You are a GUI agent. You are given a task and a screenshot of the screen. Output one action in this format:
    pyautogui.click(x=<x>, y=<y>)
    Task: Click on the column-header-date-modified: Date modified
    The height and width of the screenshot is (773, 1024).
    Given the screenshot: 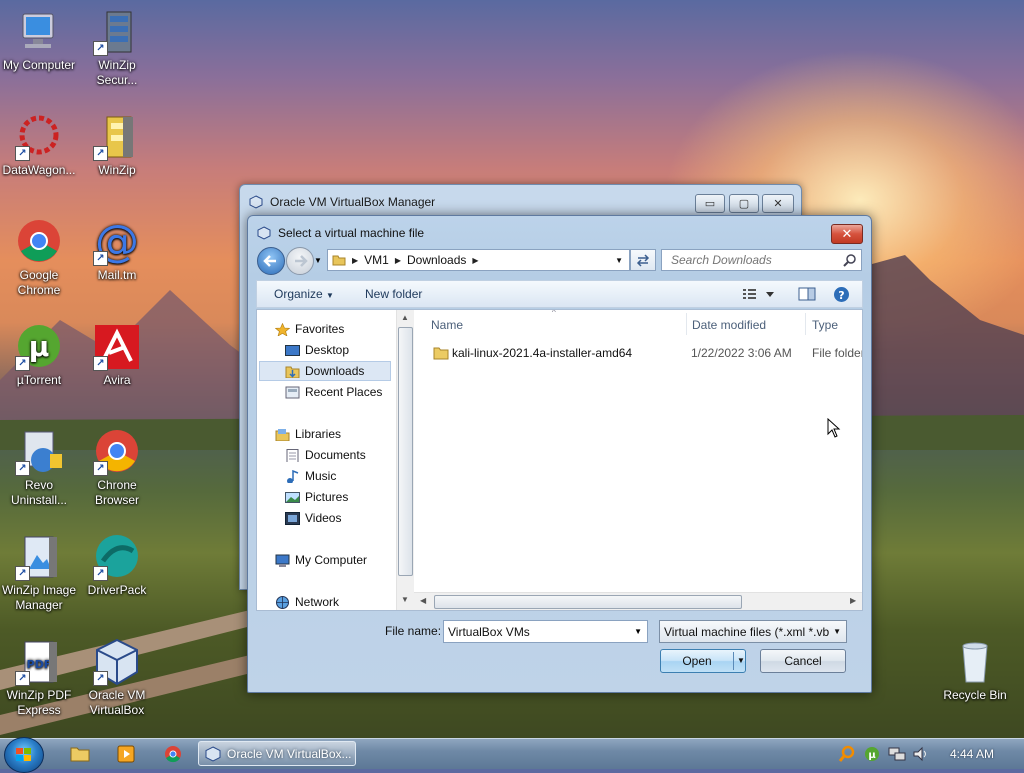 What is the action you would take?
    pyautogui.click(x=729, y=325)
    